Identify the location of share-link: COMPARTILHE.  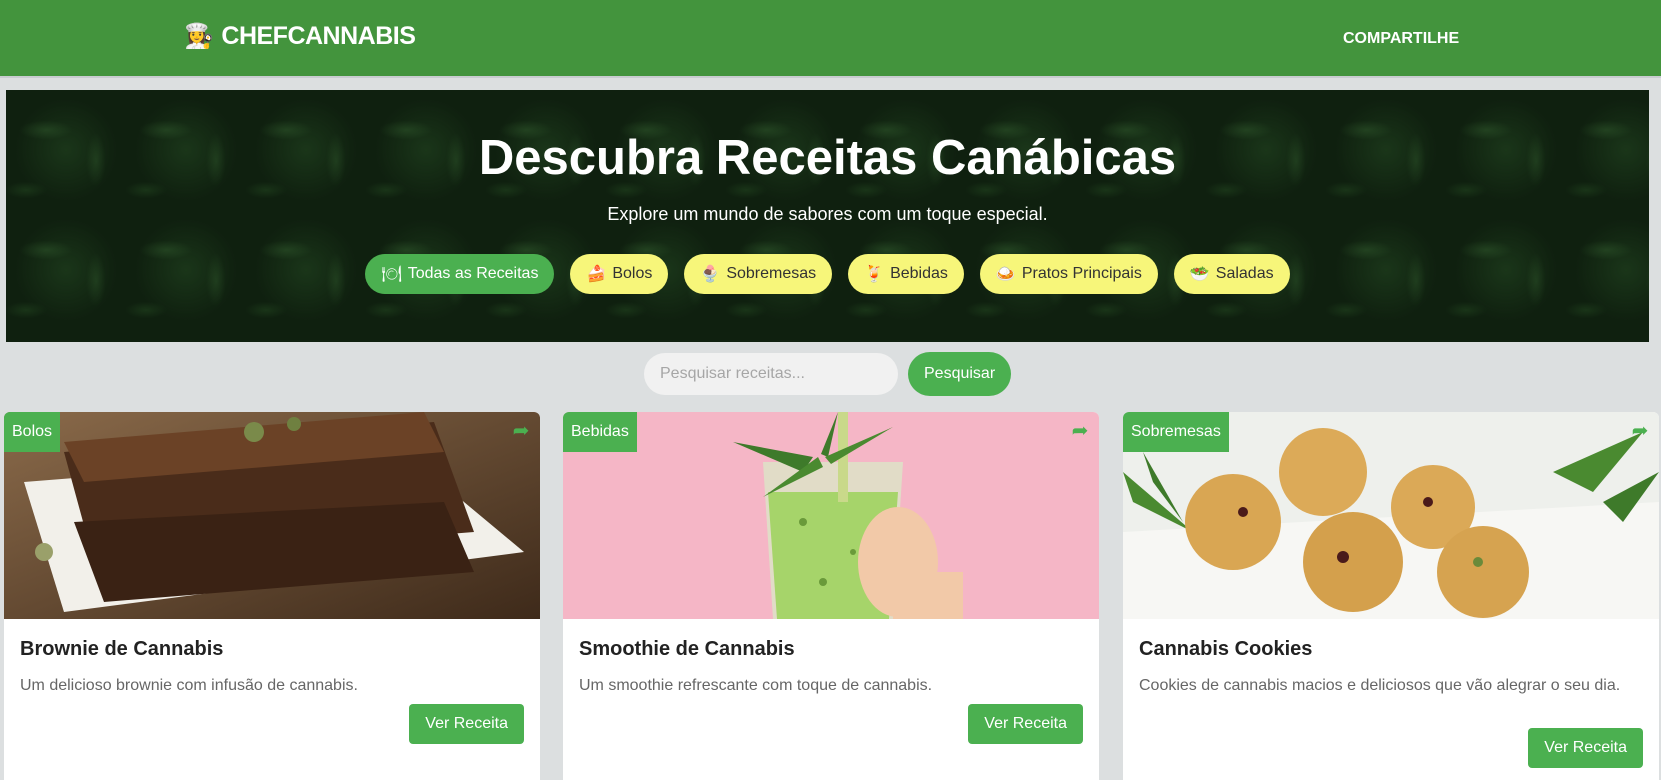
(1401, 39).